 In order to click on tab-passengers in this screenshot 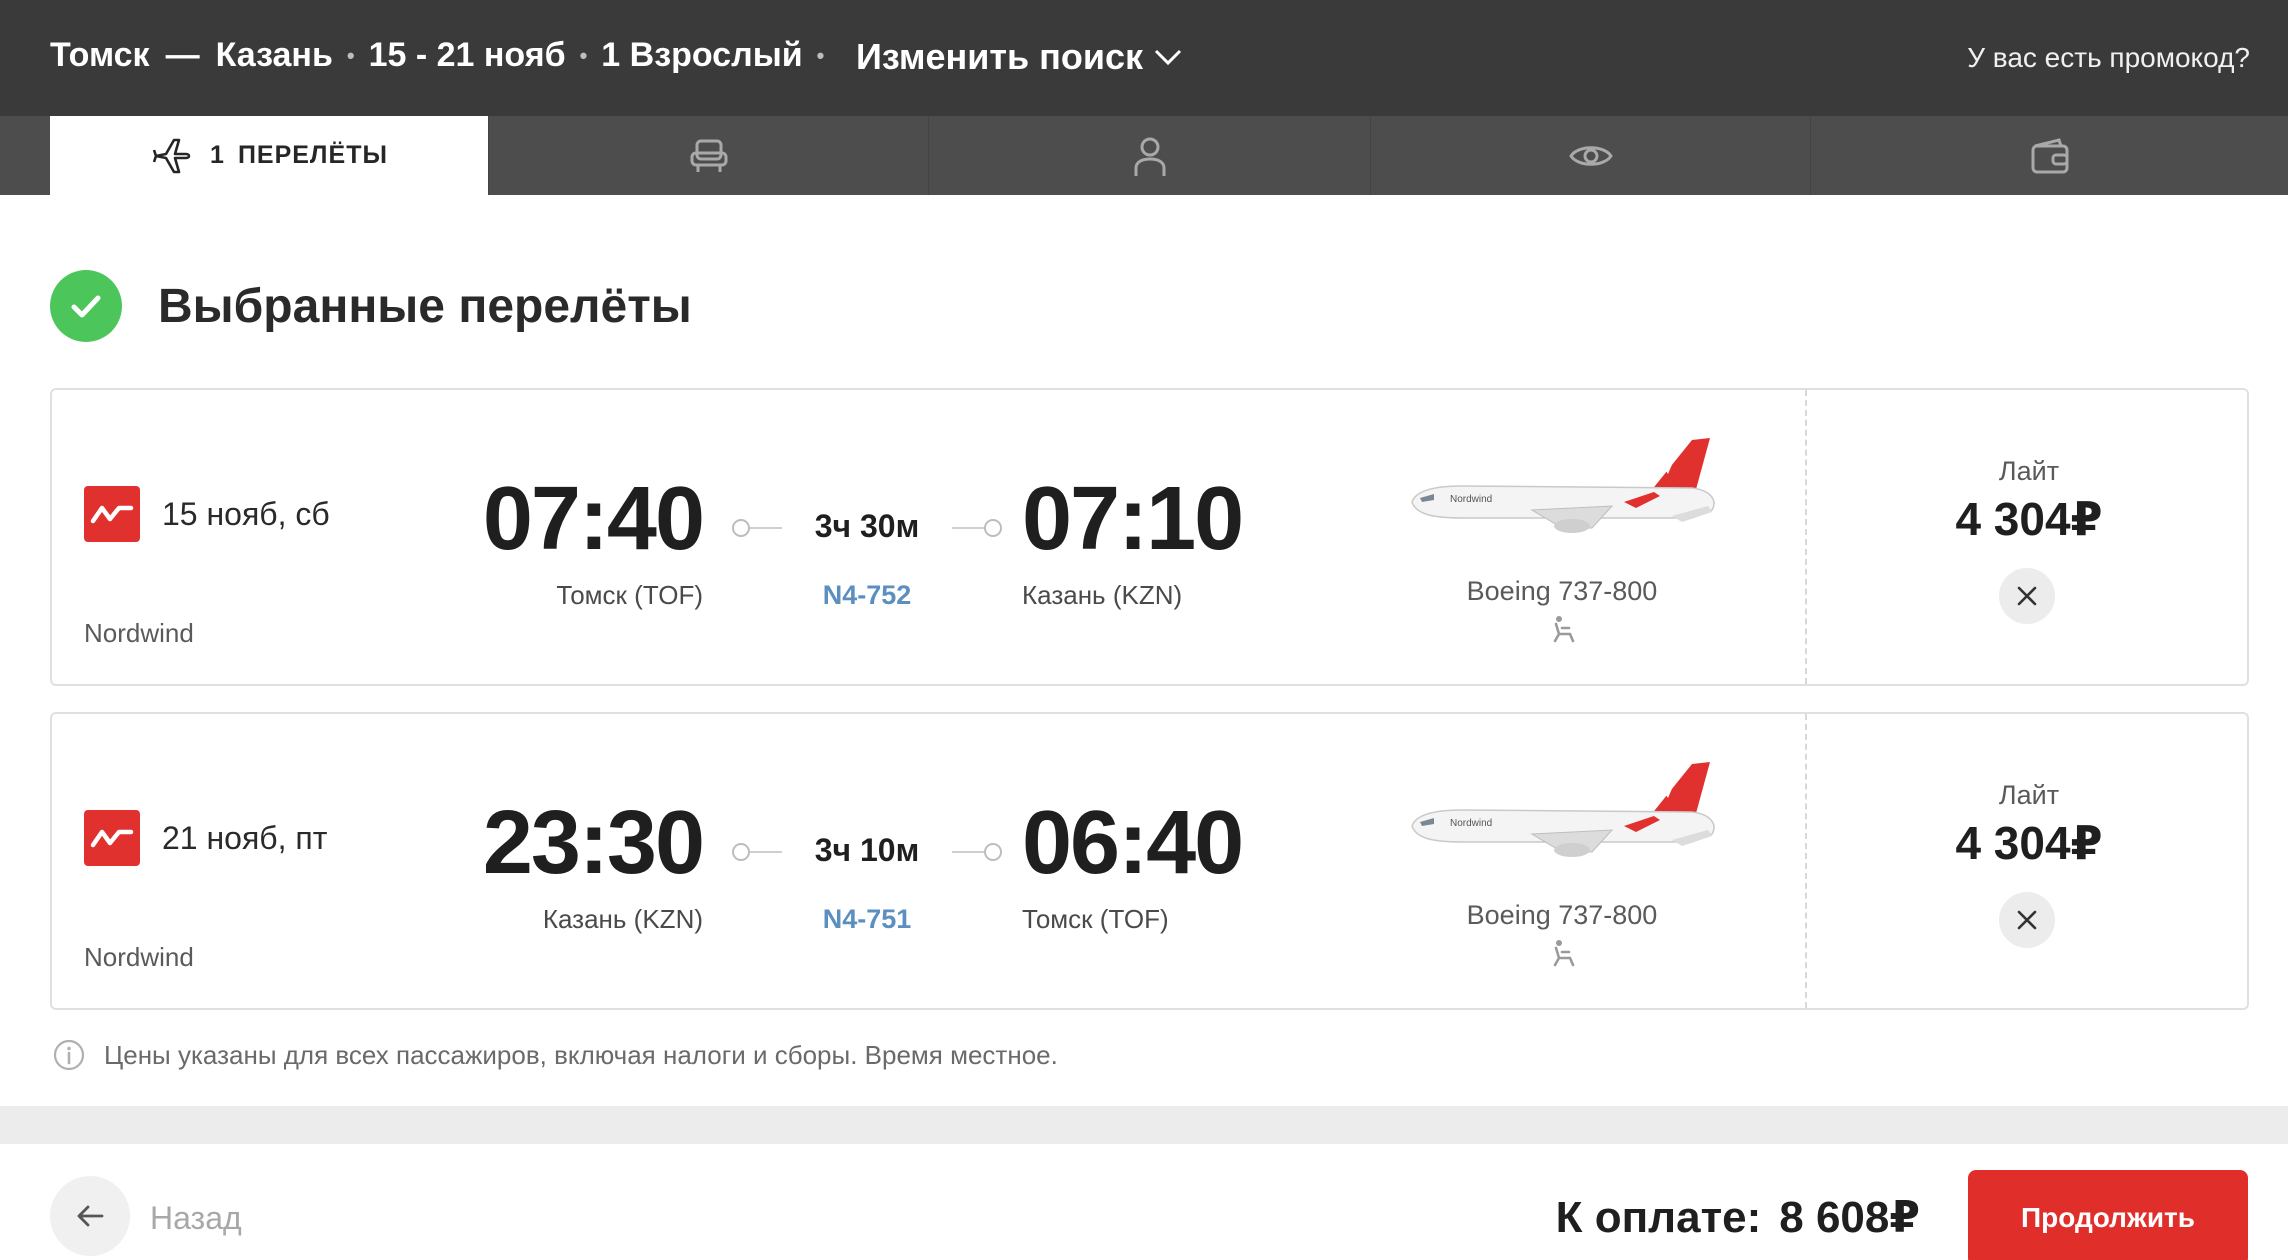, I will do `click(1149, 155)`.